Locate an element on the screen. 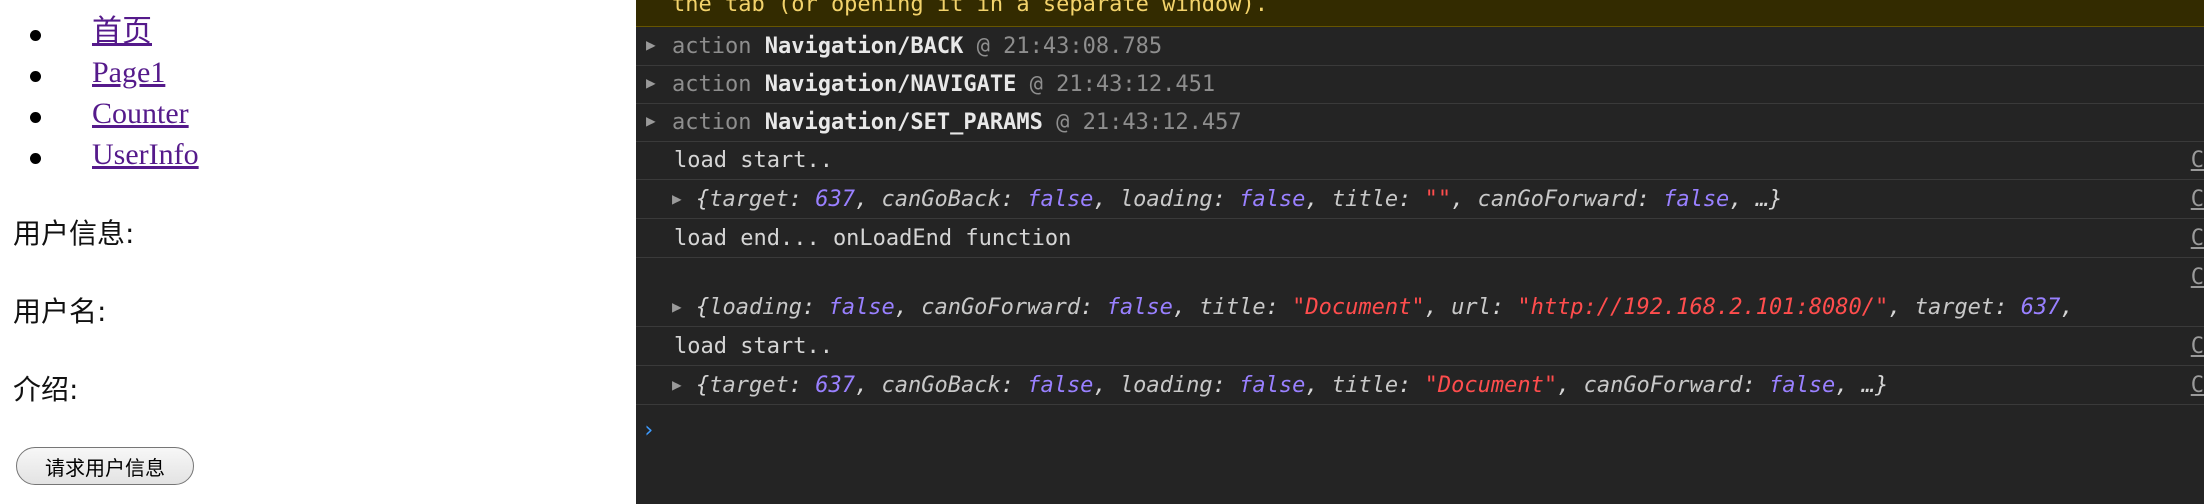 The image size is (2204, 504). log-text: load end... onLoadEnd function is located at coordinates (873, 238).